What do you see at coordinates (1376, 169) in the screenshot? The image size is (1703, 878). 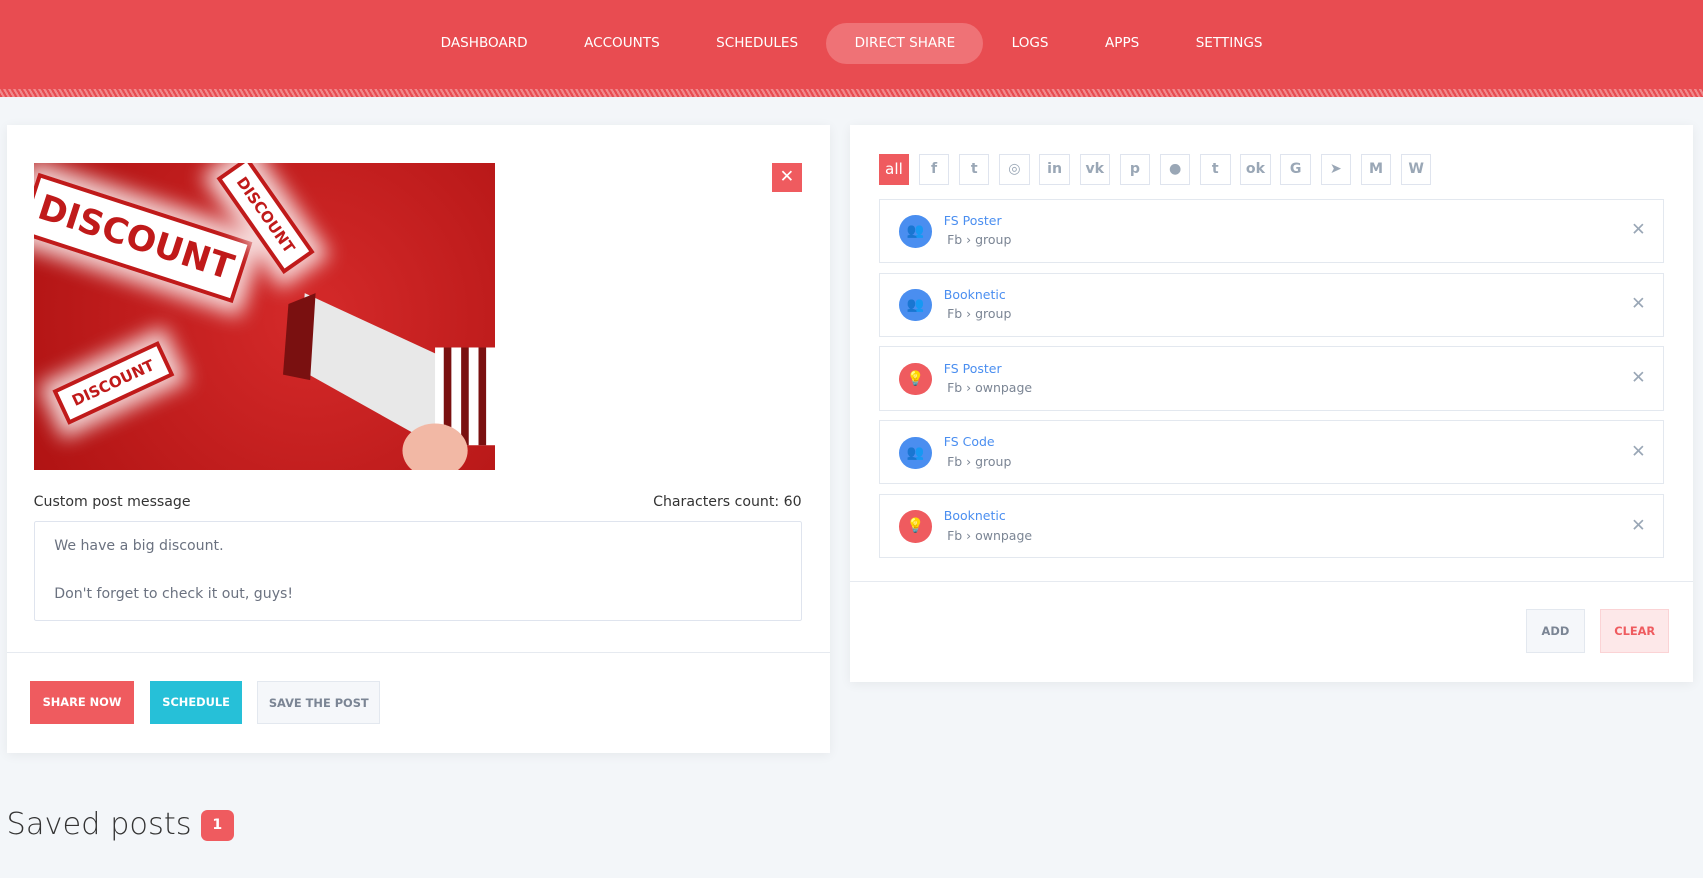 I see `medium-icon: M` at bounding box center [1376, 169].